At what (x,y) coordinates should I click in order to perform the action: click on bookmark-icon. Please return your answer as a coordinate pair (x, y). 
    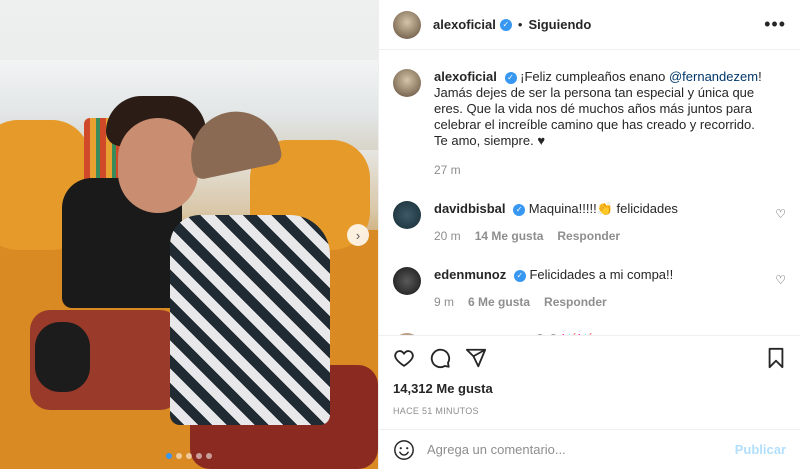
    Looking at the image, I should click on (776, 358).